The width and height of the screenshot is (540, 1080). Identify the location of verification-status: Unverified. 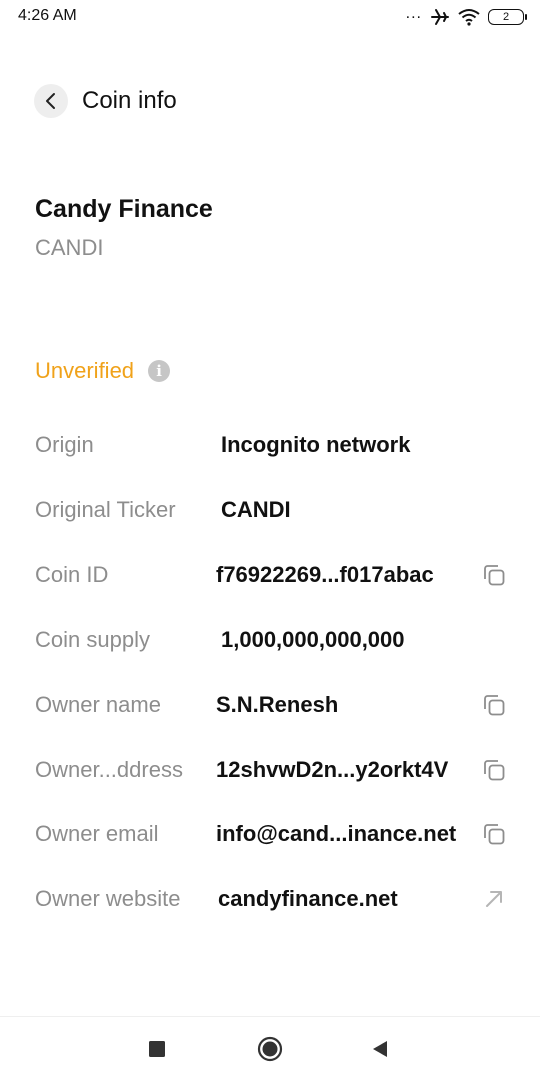
(85, 370).